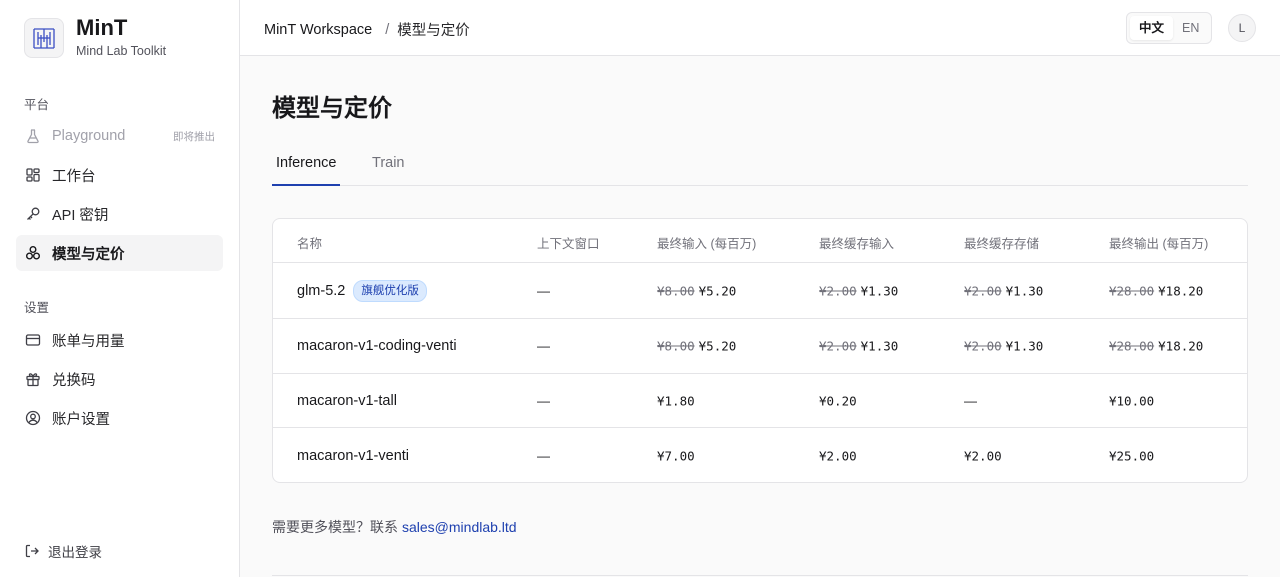 The width and height of the screenshot is (1280, 577). Describe the element at coordinates (88, 254) in the screenshot. I see `sidebar-item-label: 模型与定价` at that location.